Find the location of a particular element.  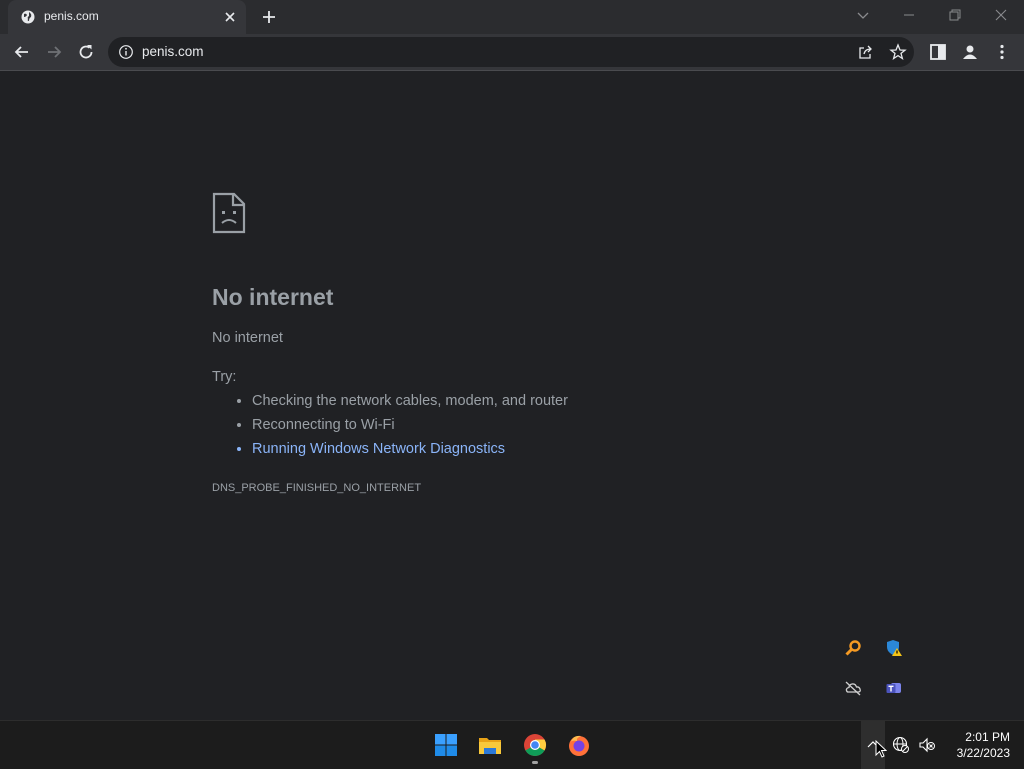

globe-icon is located at coordinates (28, 17).